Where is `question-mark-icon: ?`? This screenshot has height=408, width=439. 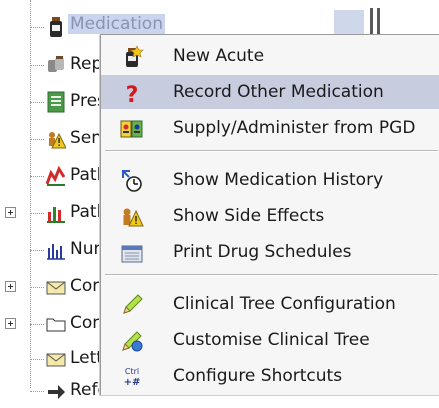
question-mark-icon: ? is located at coordinates (132, 94).